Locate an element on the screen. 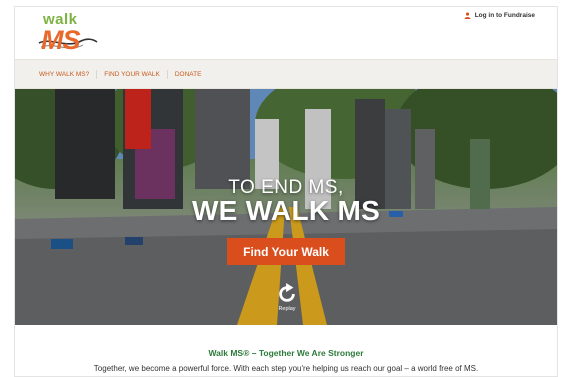  main-nav: WHY WALK MS? FIND YOUR WALK DONATE is located at coordinates (286, 74).